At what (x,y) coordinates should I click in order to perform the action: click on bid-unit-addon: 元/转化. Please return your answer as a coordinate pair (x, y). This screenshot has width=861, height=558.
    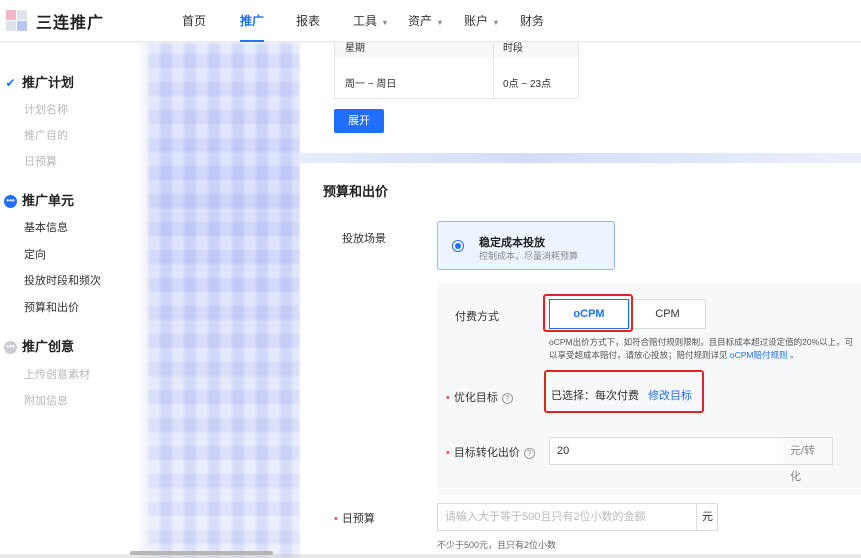
    Looking at the image, I should click on (808, 460).